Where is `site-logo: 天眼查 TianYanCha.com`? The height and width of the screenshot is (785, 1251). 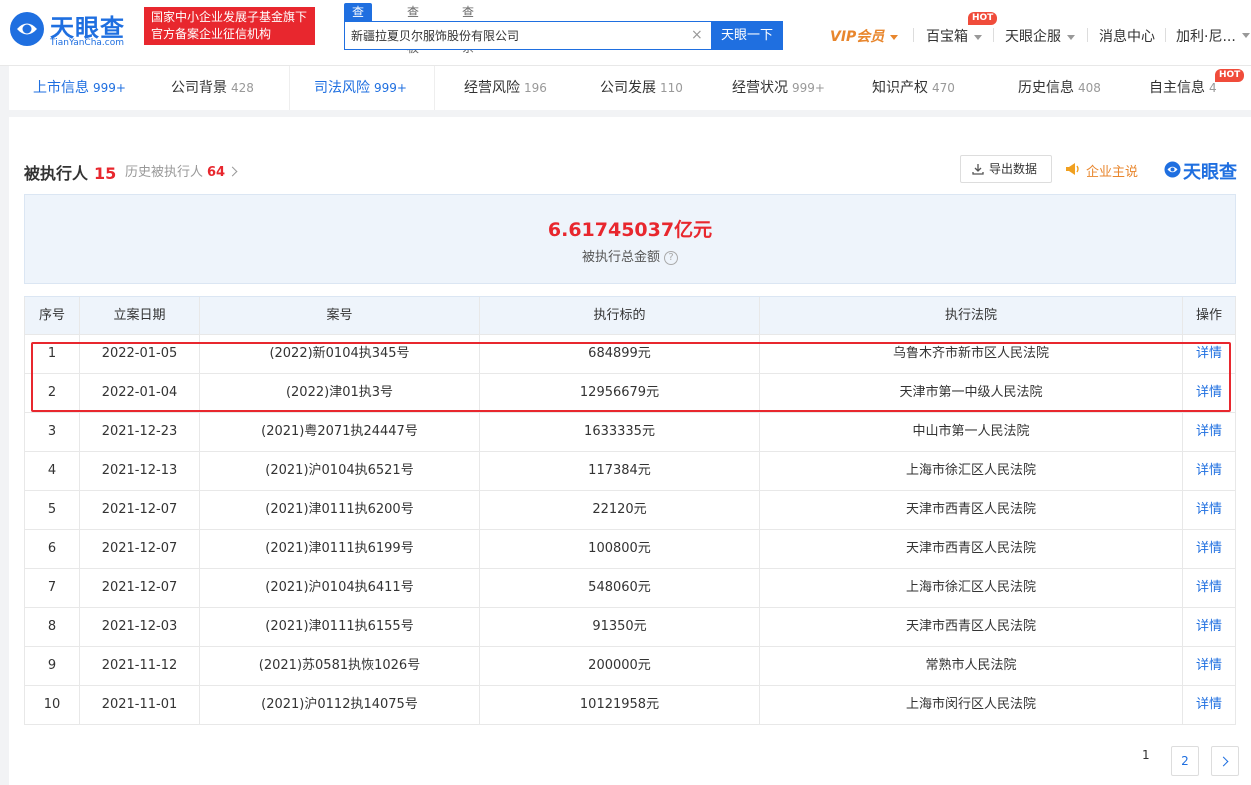
site-logo: 天眼查 TianYanCha.com is located at coordinates (72, 28).